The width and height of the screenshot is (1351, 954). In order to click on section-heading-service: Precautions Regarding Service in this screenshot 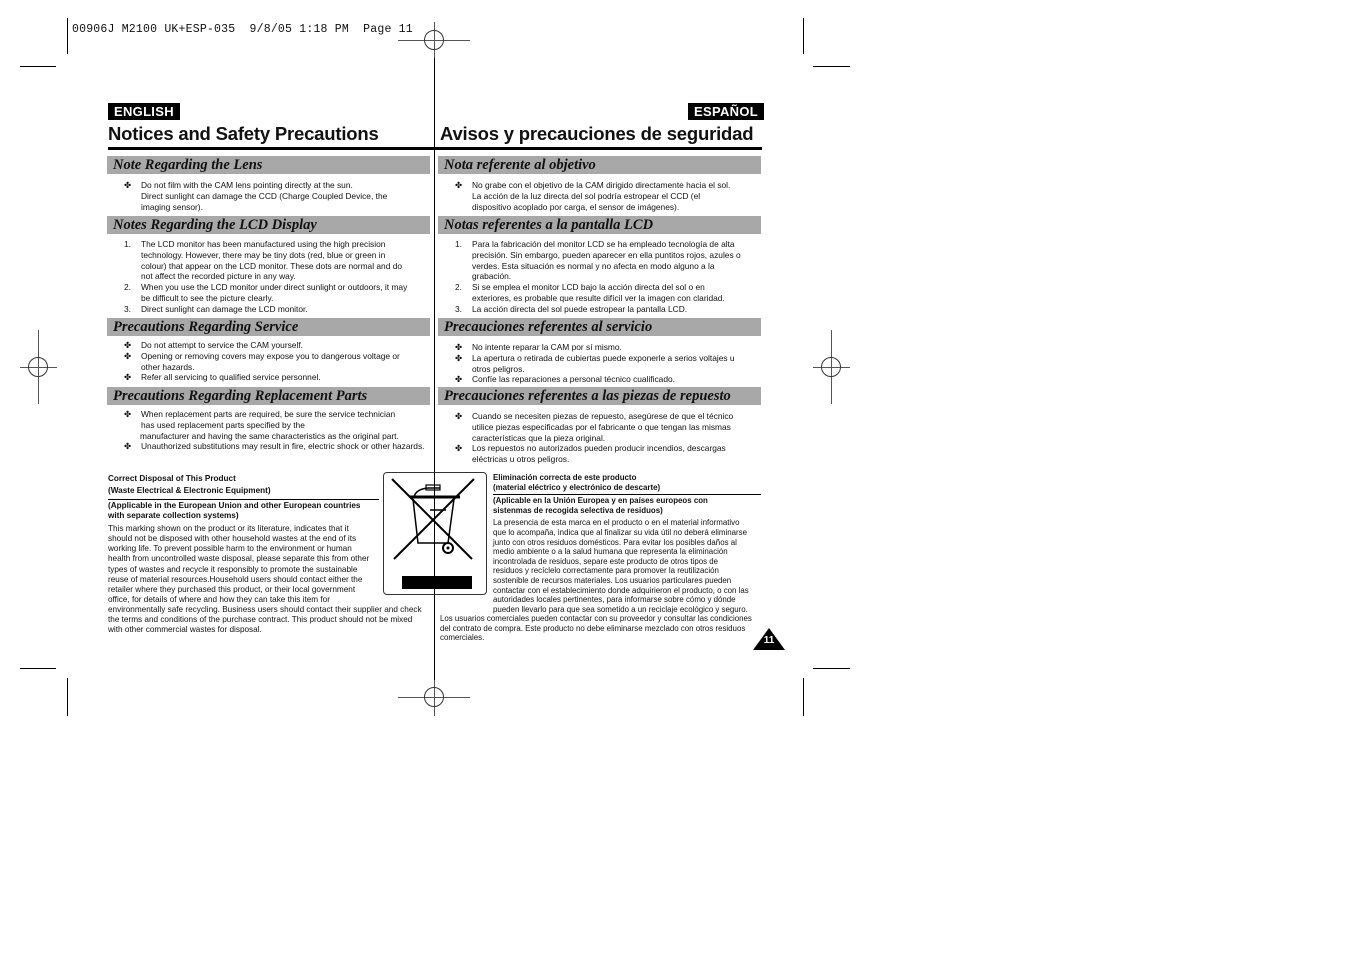, I will do `click(268, 327)`.